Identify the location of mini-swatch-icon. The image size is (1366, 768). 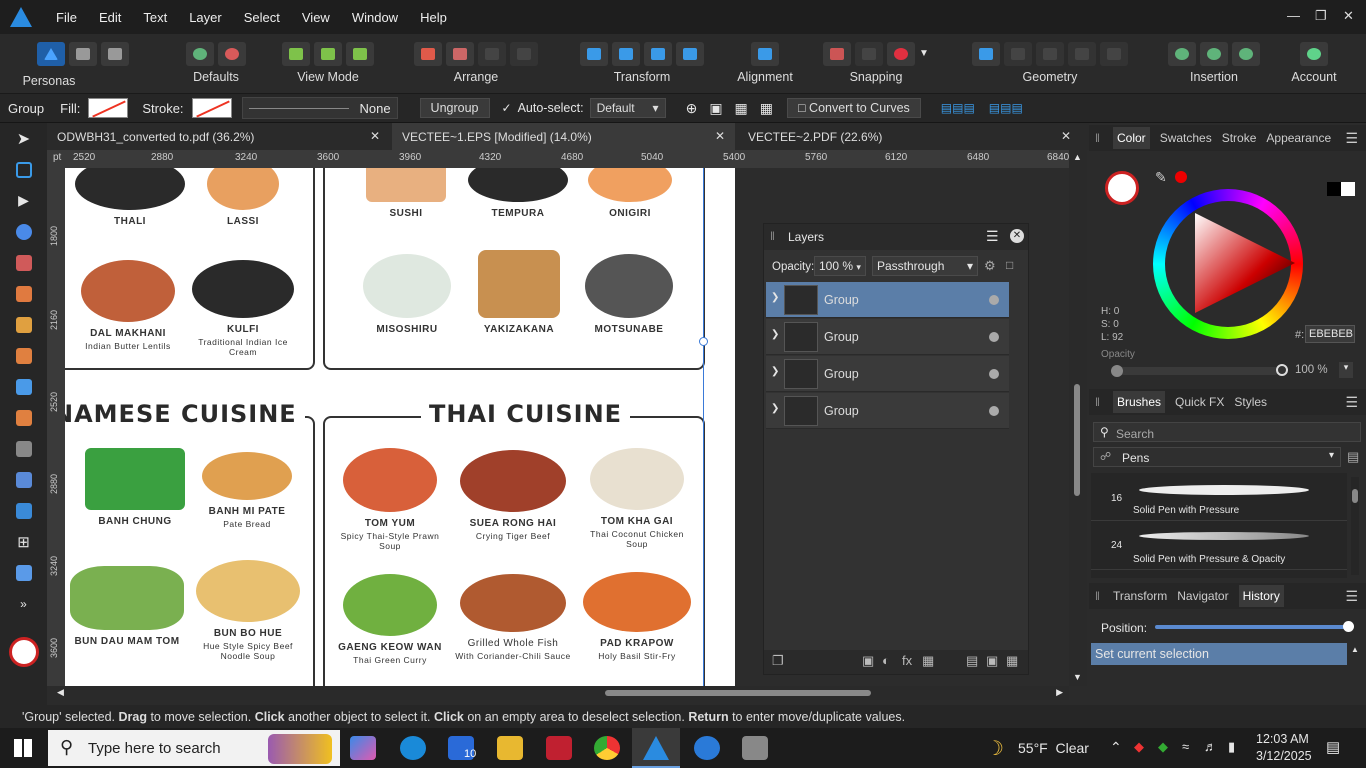
(1341, 189).